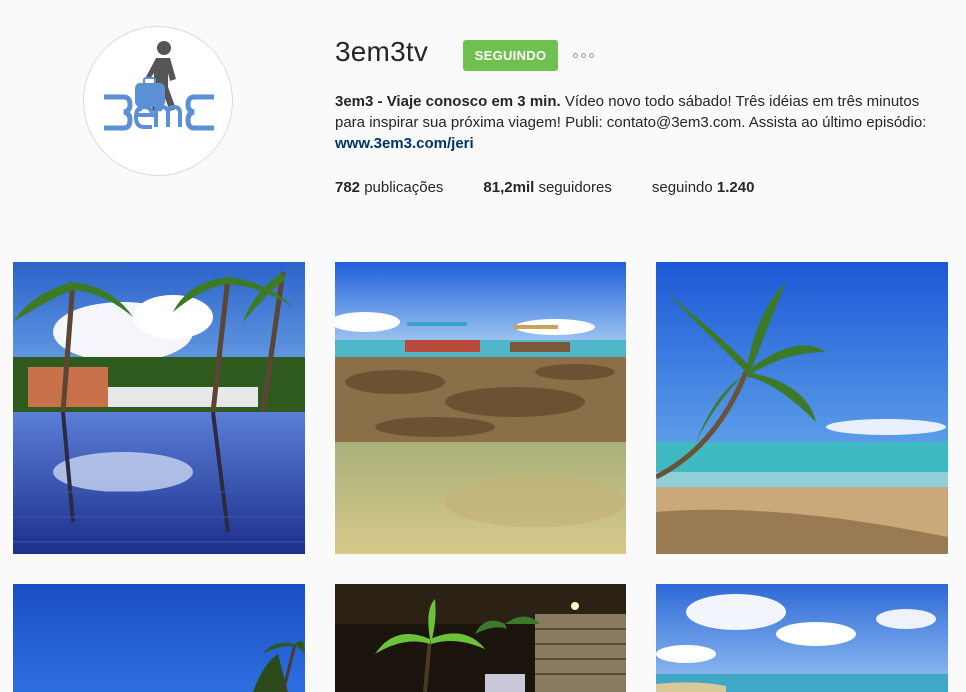 The height and width of the screenshot is (692, 966). I want to click on profile-username: 3em3tv, so click(382, 51).